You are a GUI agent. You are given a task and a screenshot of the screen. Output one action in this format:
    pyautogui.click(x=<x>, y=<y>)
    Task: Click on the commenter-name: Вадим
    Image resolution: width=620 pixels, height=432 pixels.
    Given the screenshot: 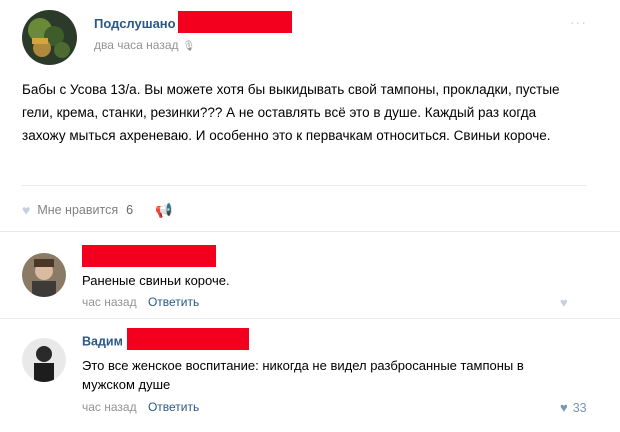 What is the action you would take?
    pyautogui.click(x=165, y=339)
    